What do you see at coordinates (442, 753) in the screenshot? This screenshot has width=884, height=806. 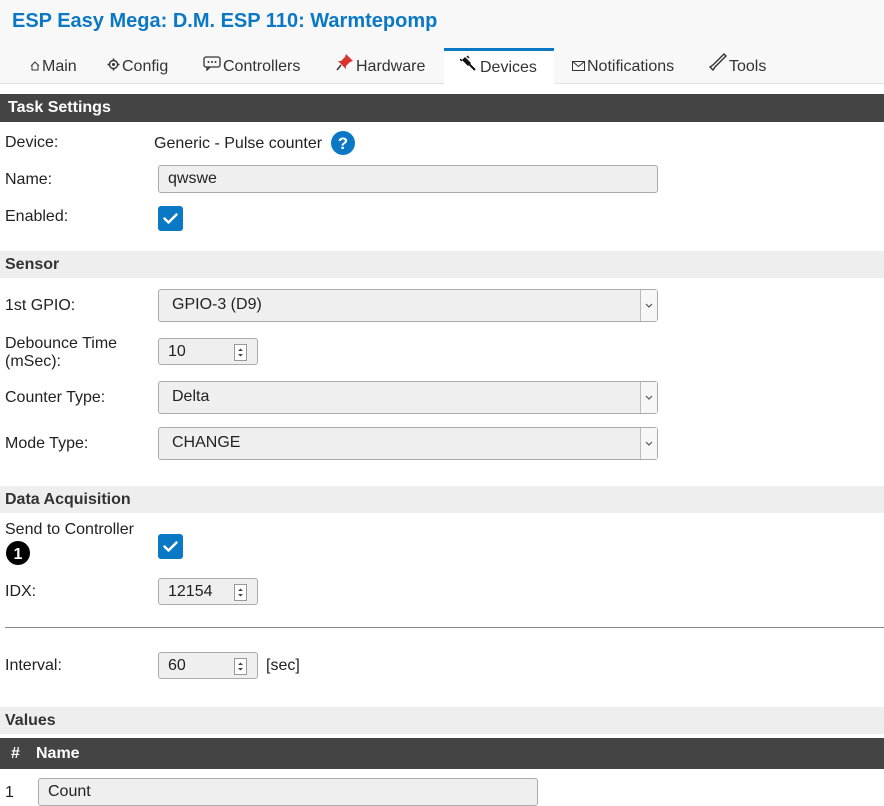 I see `values-table-header: # Name` at bounding box center [442, 753].